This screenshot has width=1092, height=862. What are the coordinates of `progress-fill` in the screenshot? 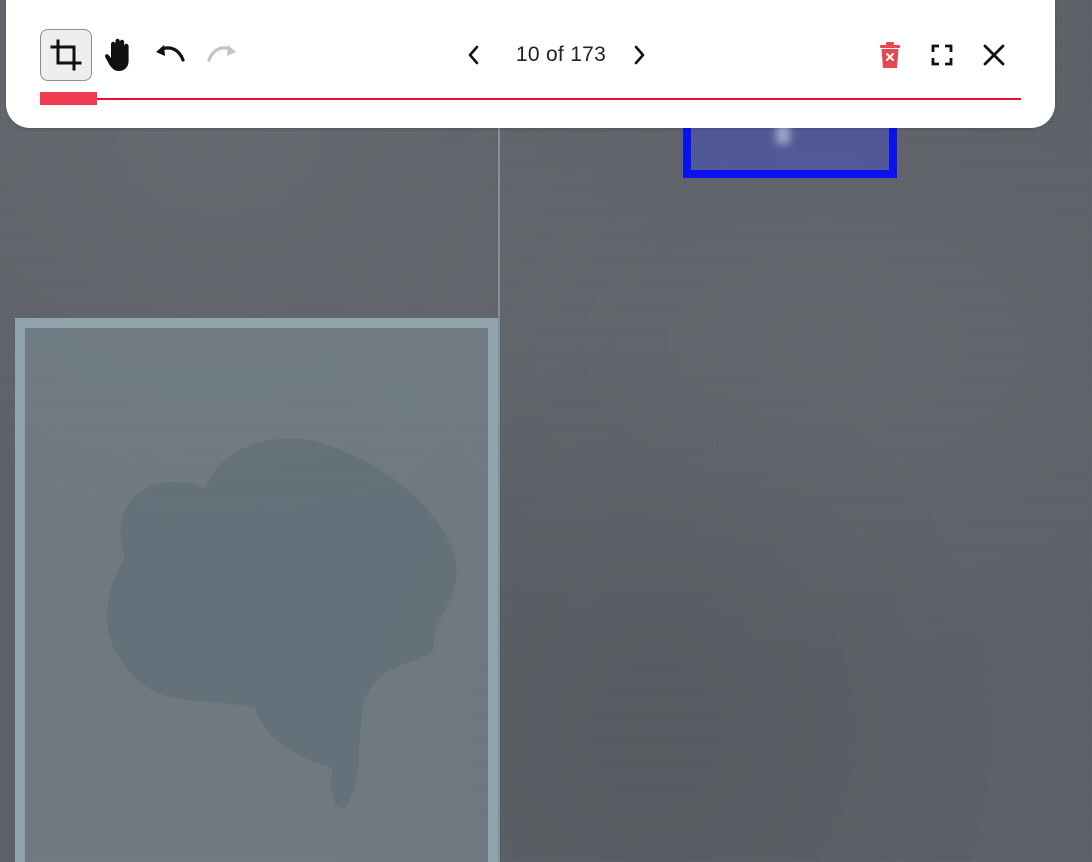 It's located at (68, 98).